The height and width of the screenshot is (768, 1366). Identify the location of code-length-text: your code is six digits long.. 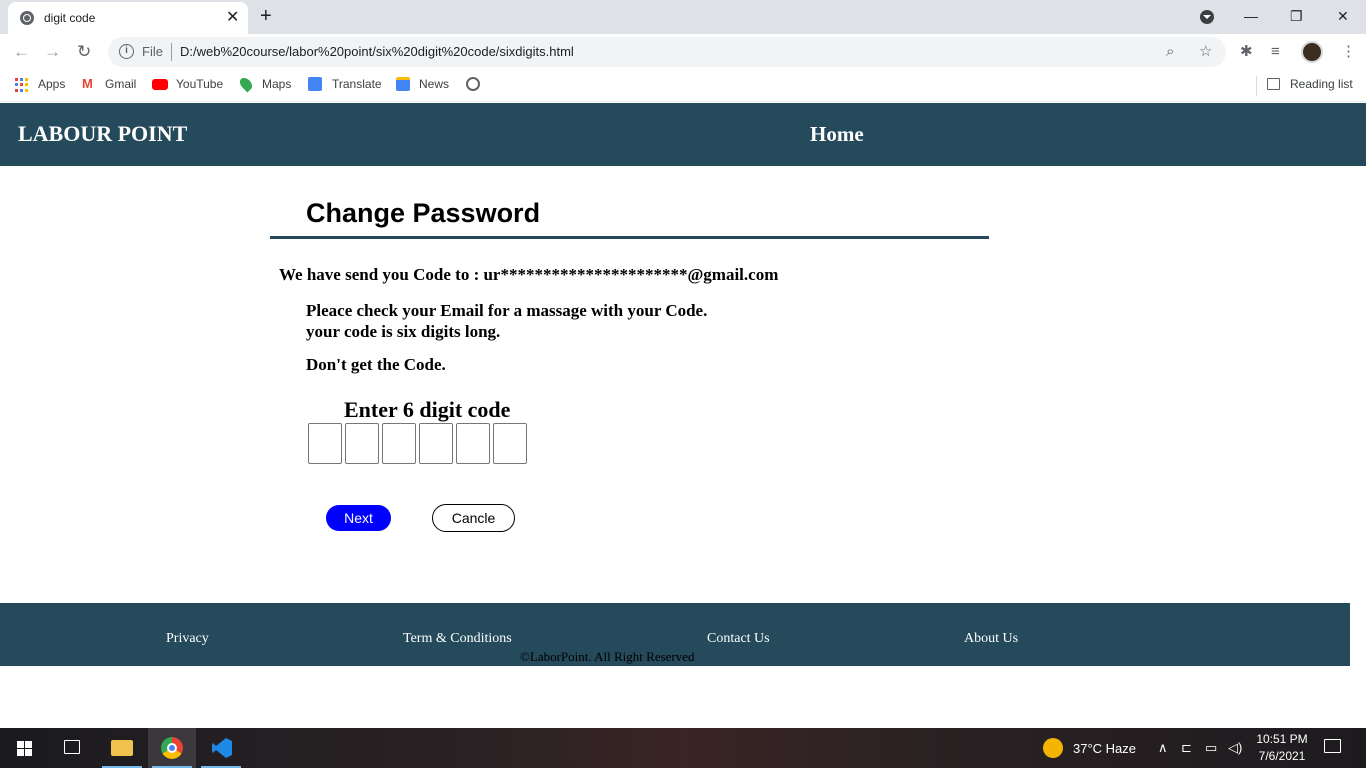
(403, 331).